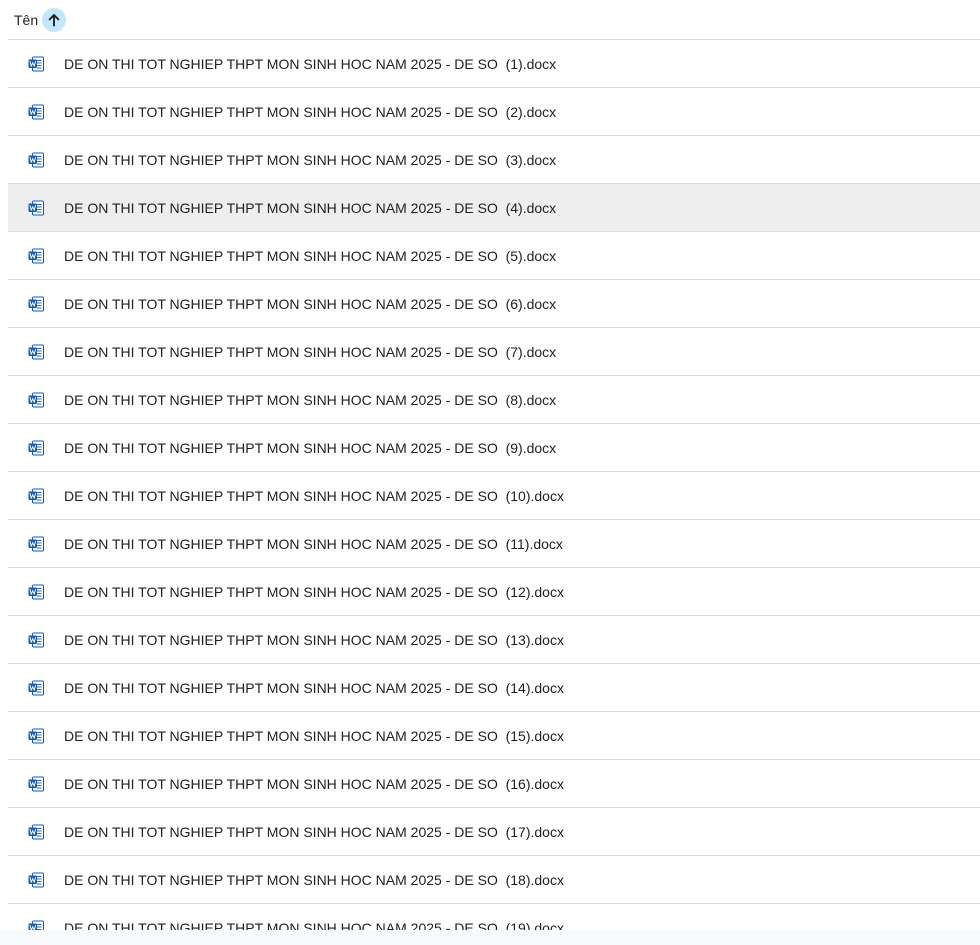  What do you see at coordinates (490, 937) in the screenshot?
I see `bottom-strip` at bounding box center [490, 937].